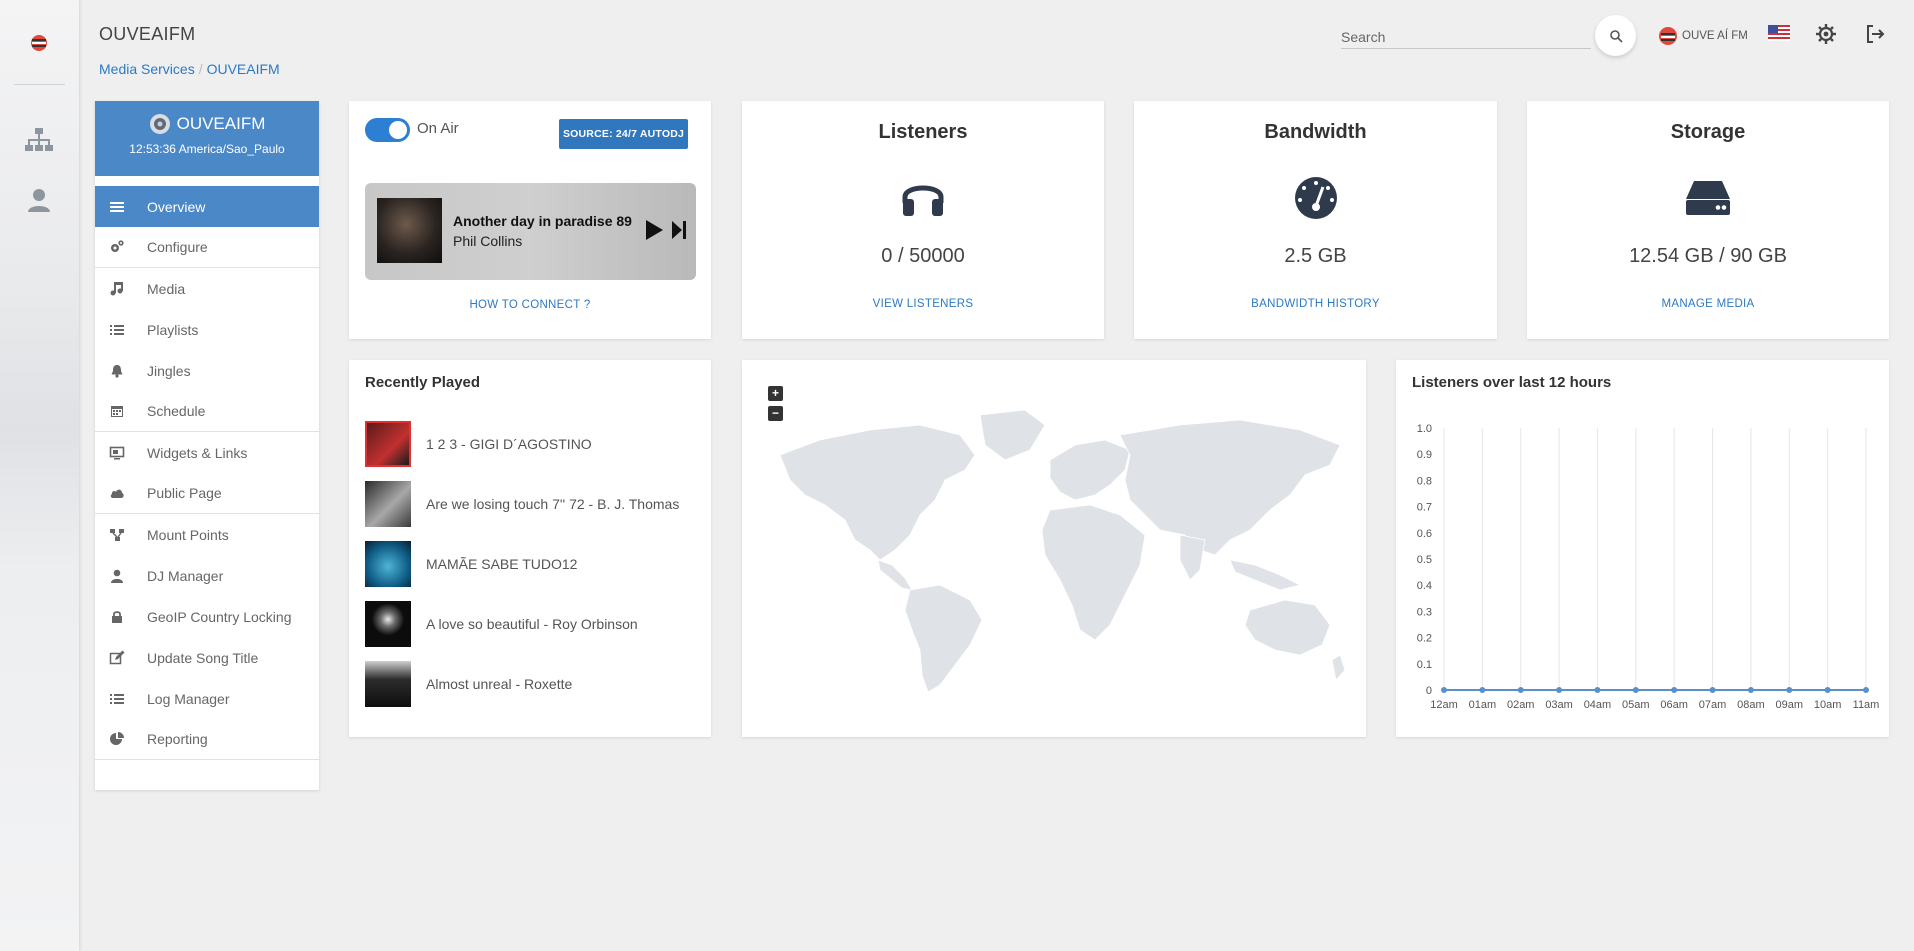 The height and width of the screenshot is (951, 1914). I want to click on music-icon, so click(116, 288).